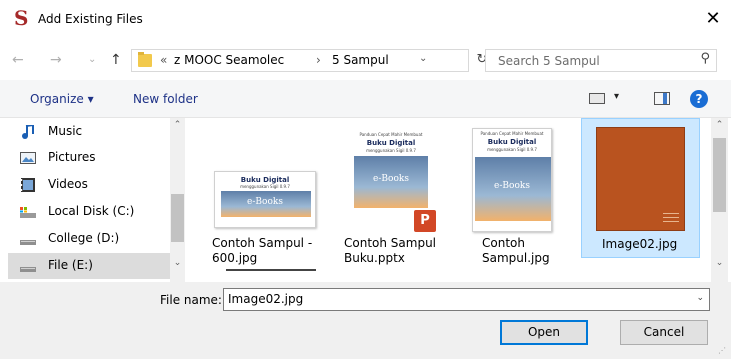 The height and width of the screenshot is (359, 731). Describe the element at coordinates (365, 20) in the screenshot. I see `title-bar: S Add Existing Files ✕` at that location.